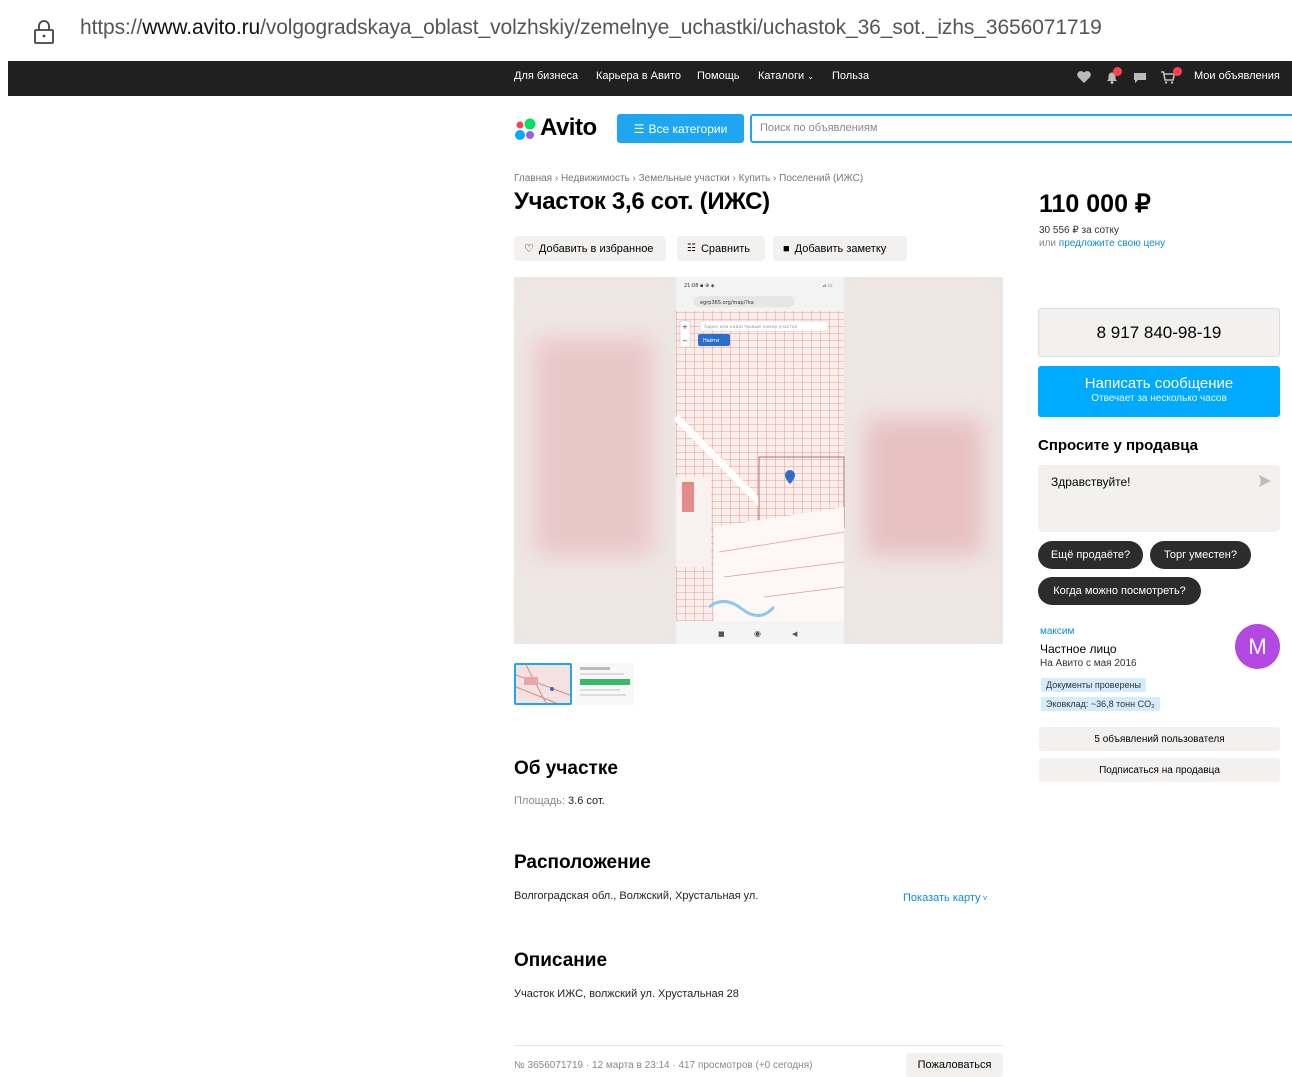 Image resolution: width=1292 pixels, height=1077 pixels. What do you see at coordinates (850, 76) in the screenshot?
I see `nav-benefit: Польза` at bounding box center [850, 76].